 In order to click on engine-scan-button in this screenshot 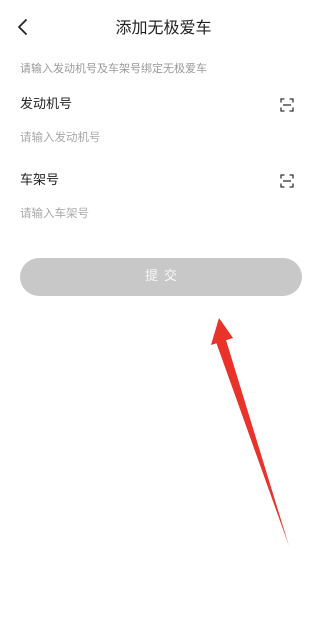, I will do `click(287, 104)`.